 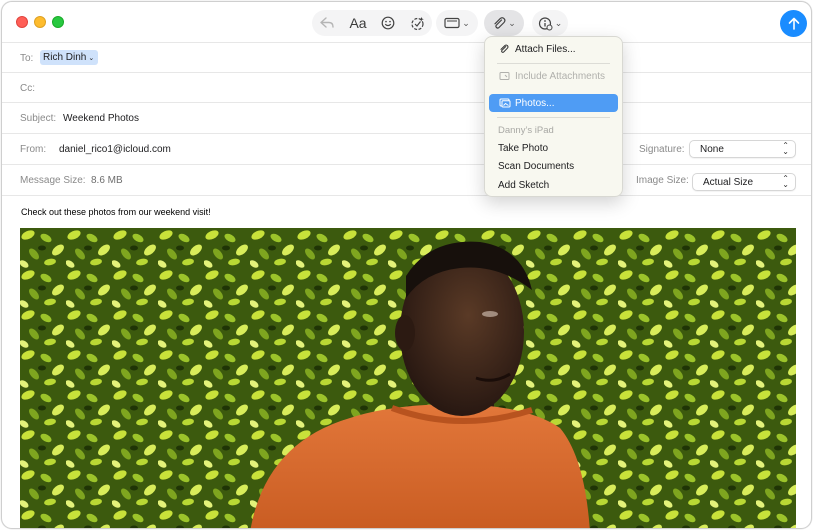 I want to click on photo-browser-button: ⌄, so click(x=457, y=23).